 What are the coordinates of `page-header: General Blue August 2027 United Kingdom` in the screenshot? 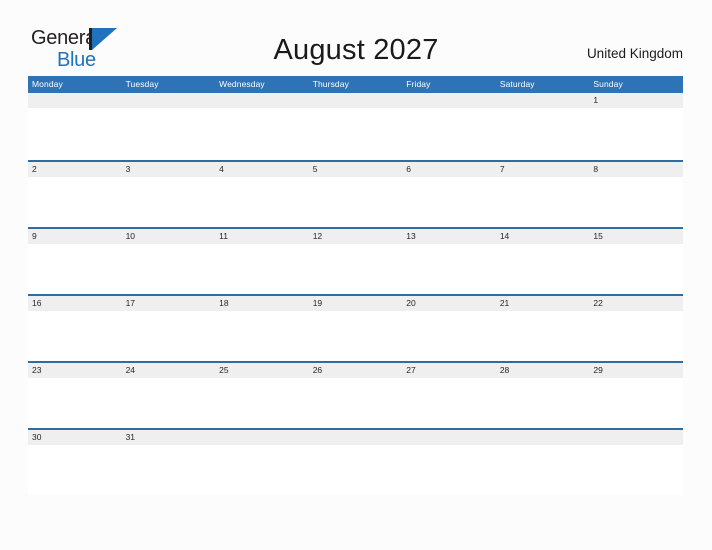 It's located at (356, 38).